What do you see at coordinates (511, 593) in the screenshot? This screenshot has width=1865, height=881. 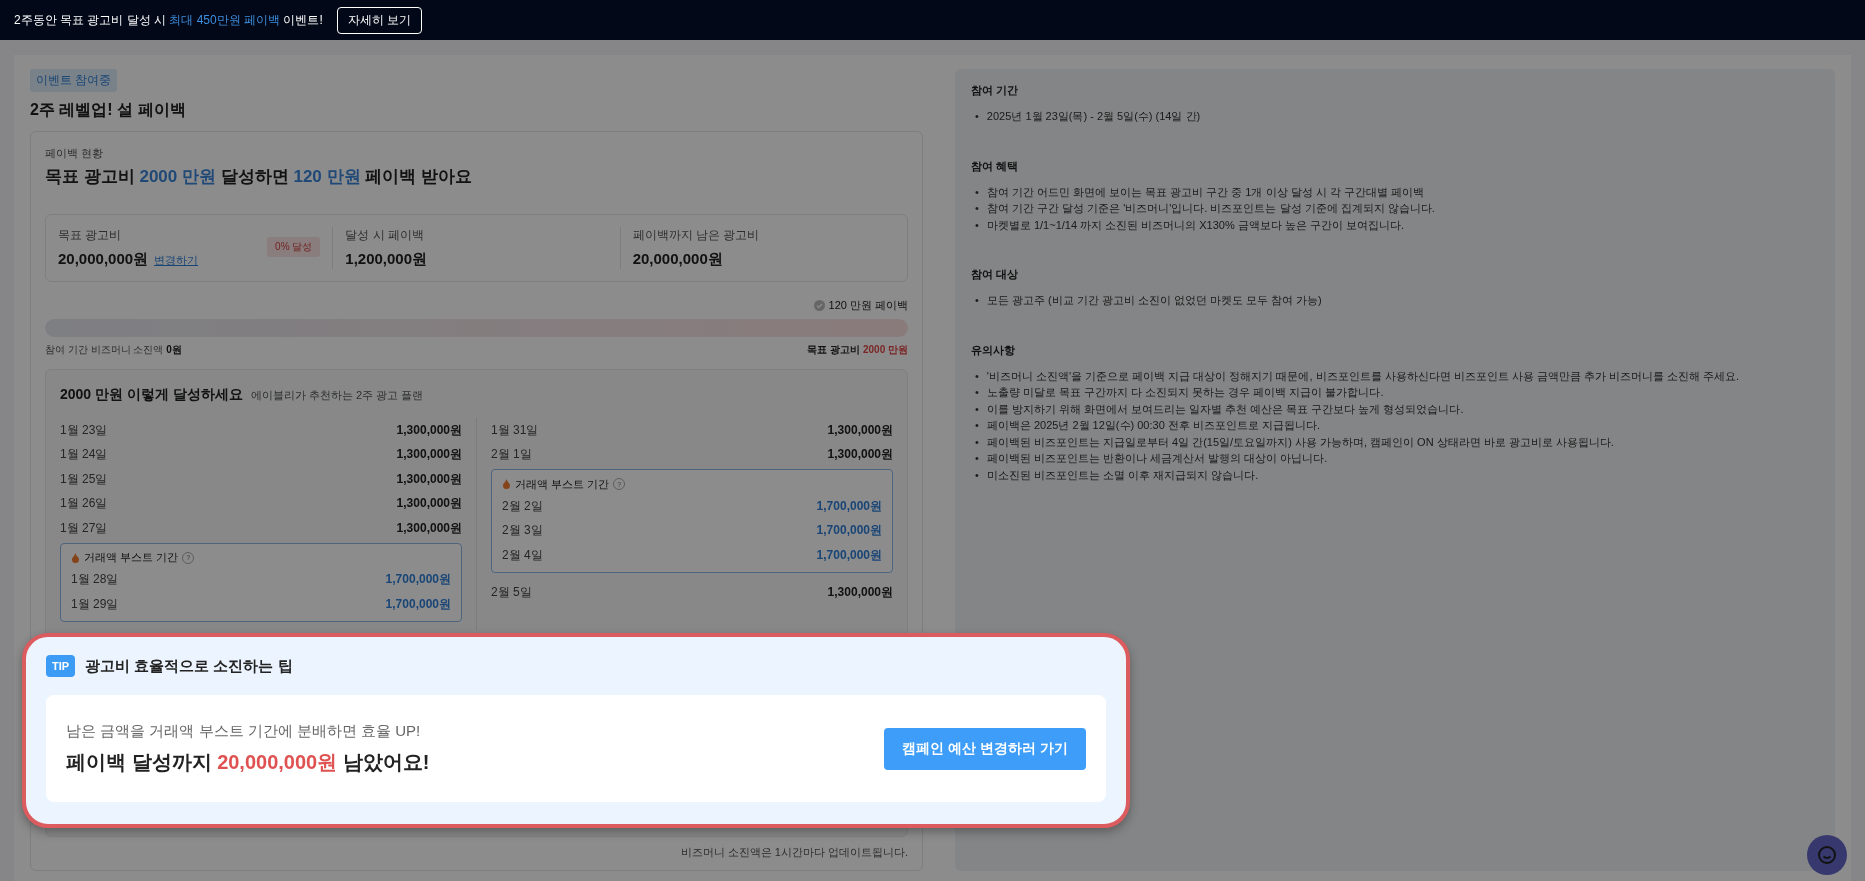 I see `plan-date: 2월 5일` at bounding box center [511, 593].